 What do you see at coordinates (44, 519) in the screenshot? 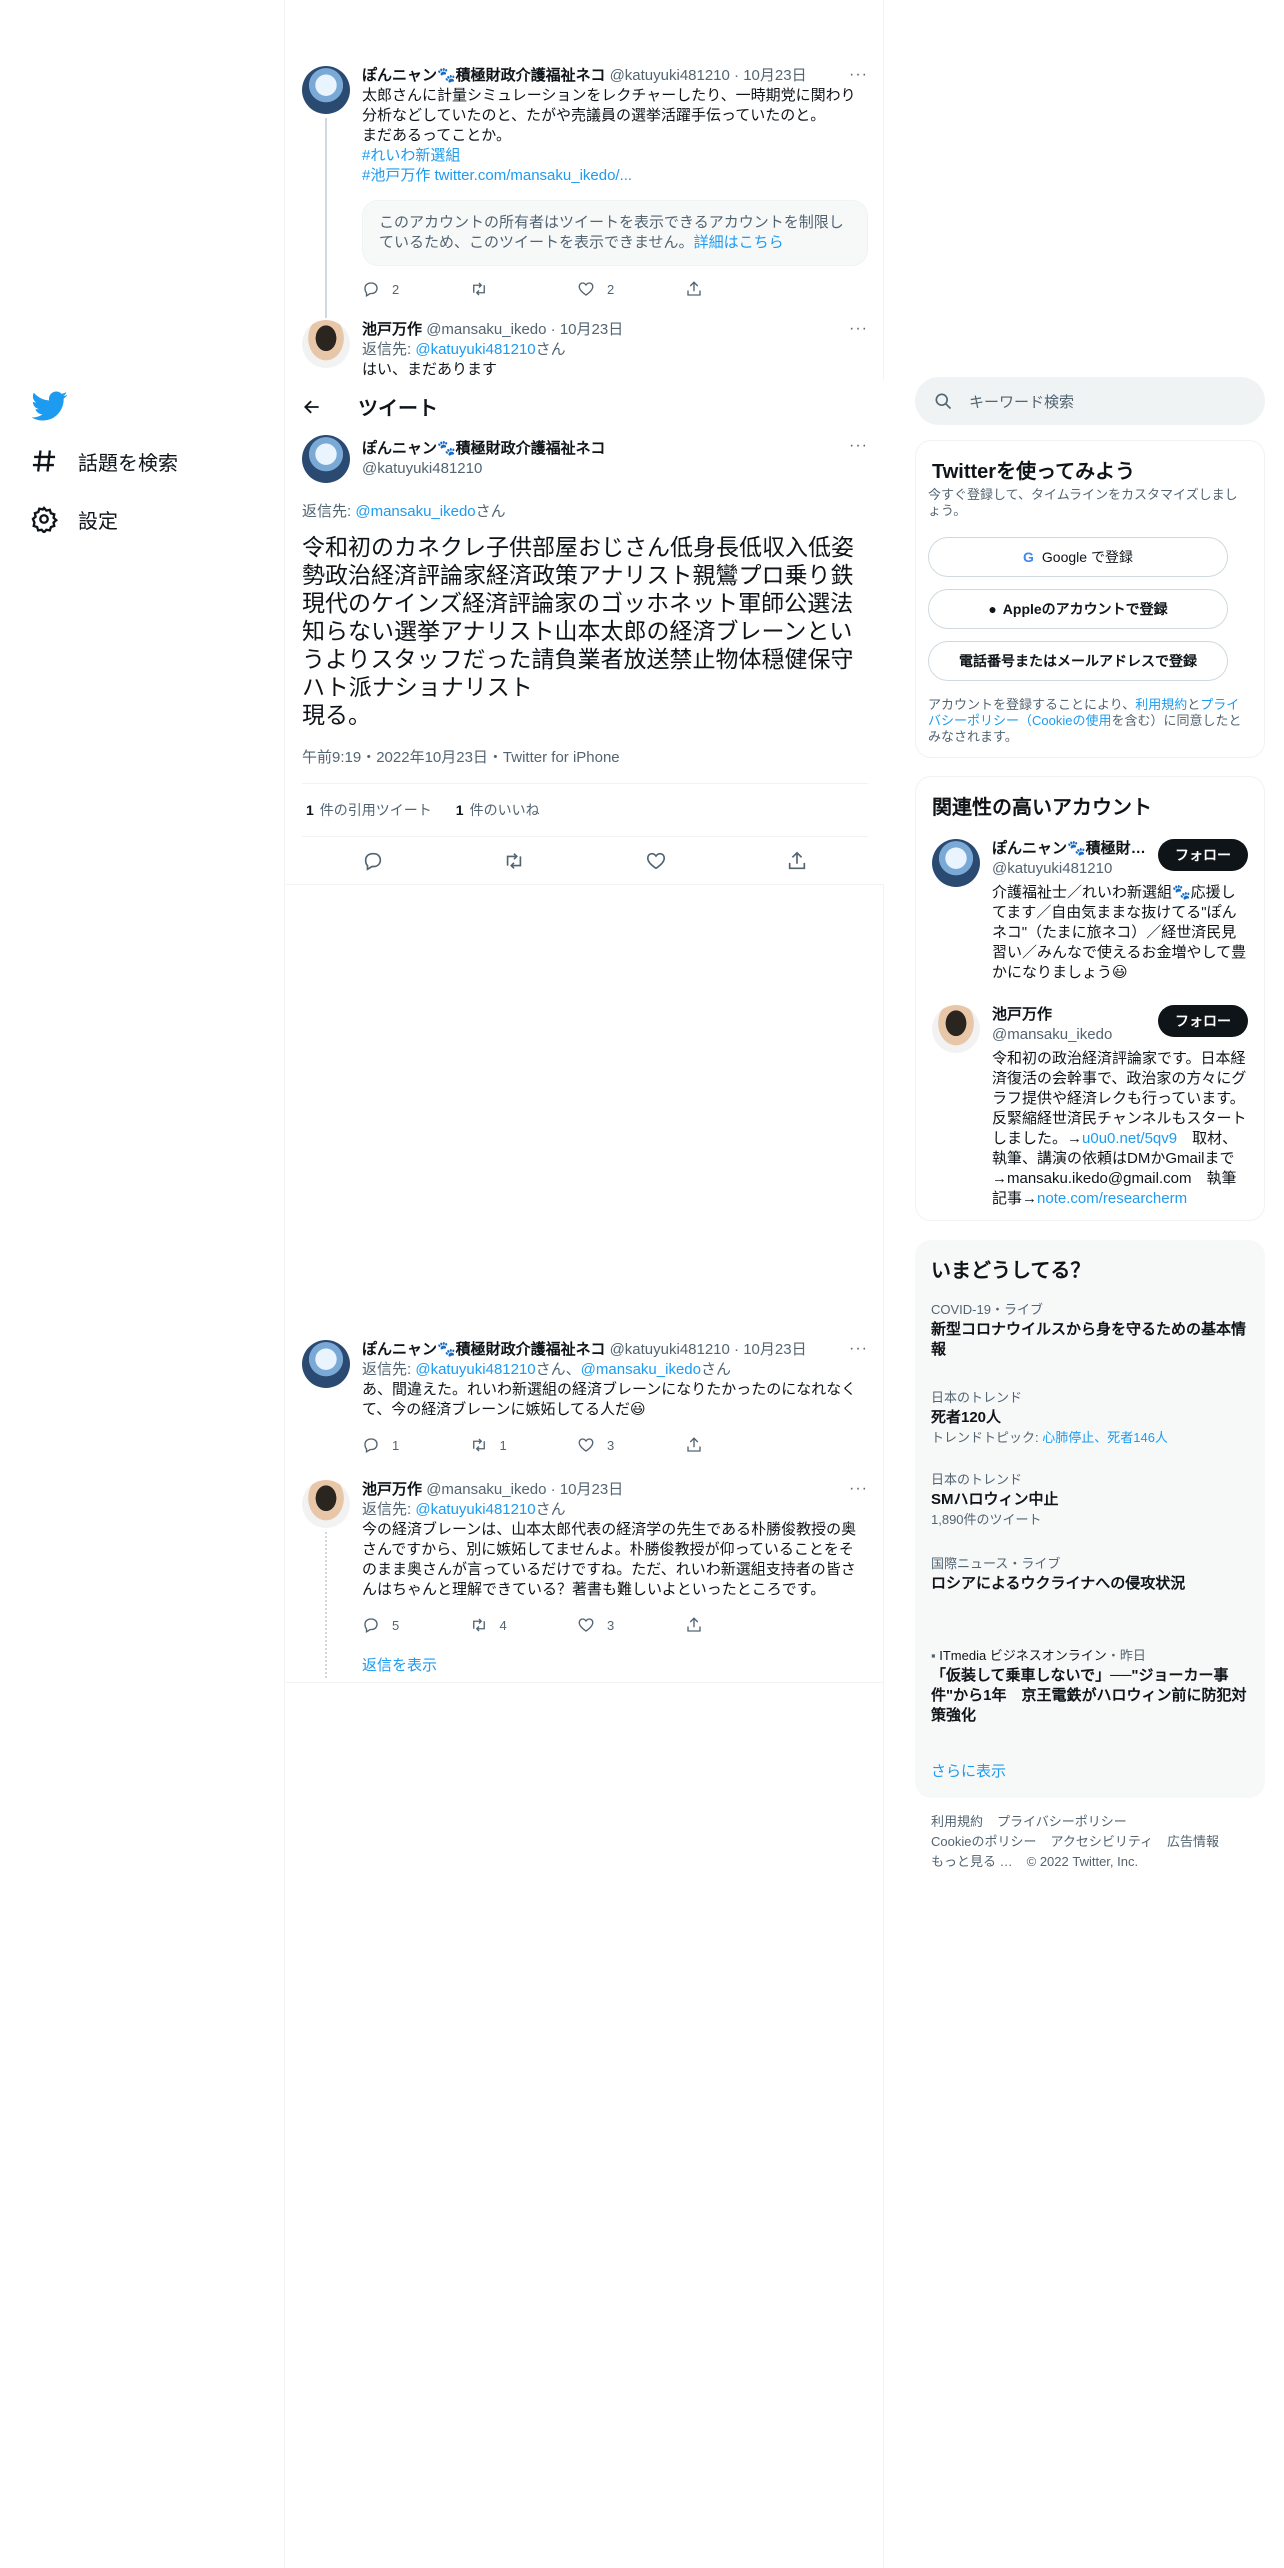
I see `gear-icon` at bounding box center [44, 519].